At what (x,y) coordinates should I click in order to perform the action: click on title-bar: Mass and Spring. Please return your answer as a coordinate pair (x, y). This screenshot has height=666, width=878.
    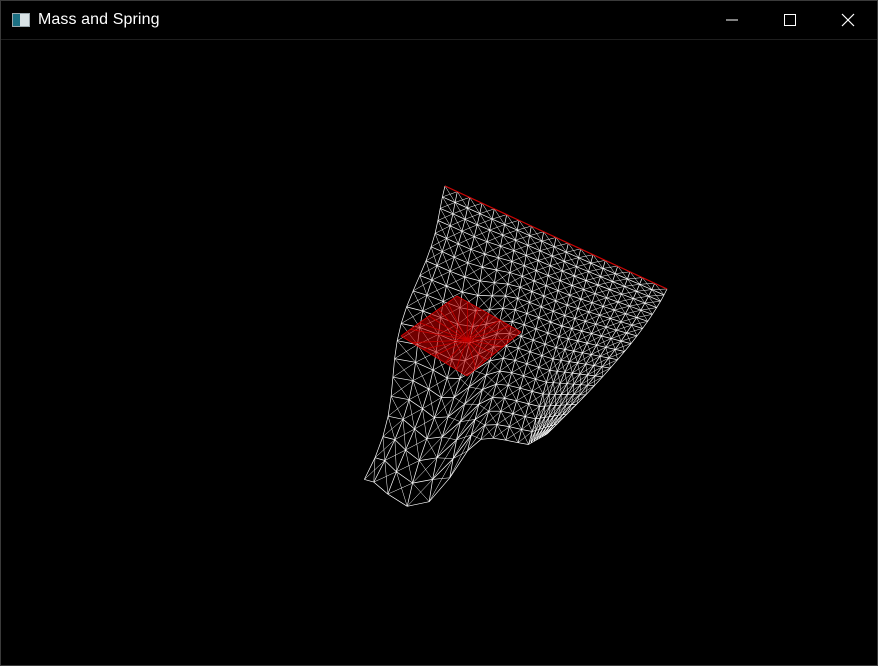
    Looking at the image, I should click on (439, 20).